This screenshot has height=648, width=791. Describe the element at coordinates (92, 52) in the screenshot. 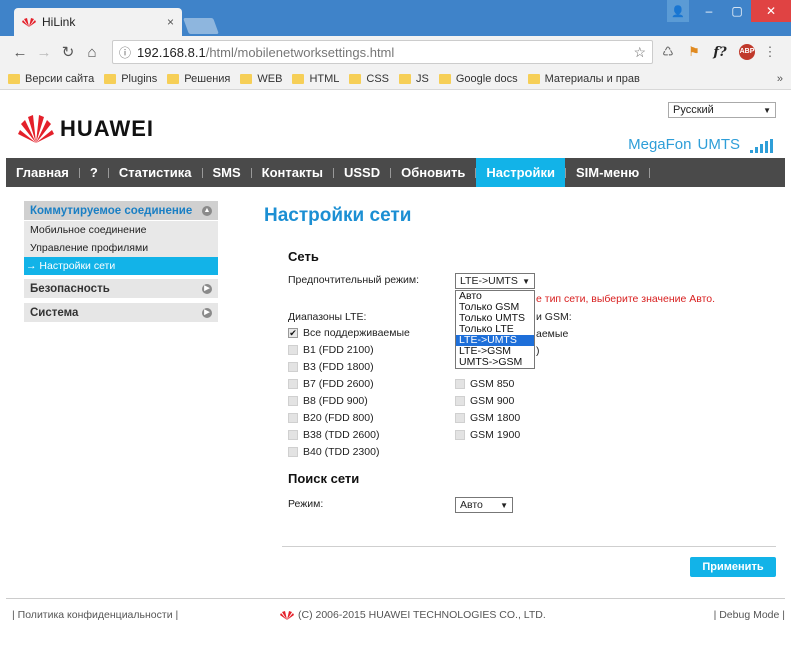

I see `home-icon: ⌂` at that location.